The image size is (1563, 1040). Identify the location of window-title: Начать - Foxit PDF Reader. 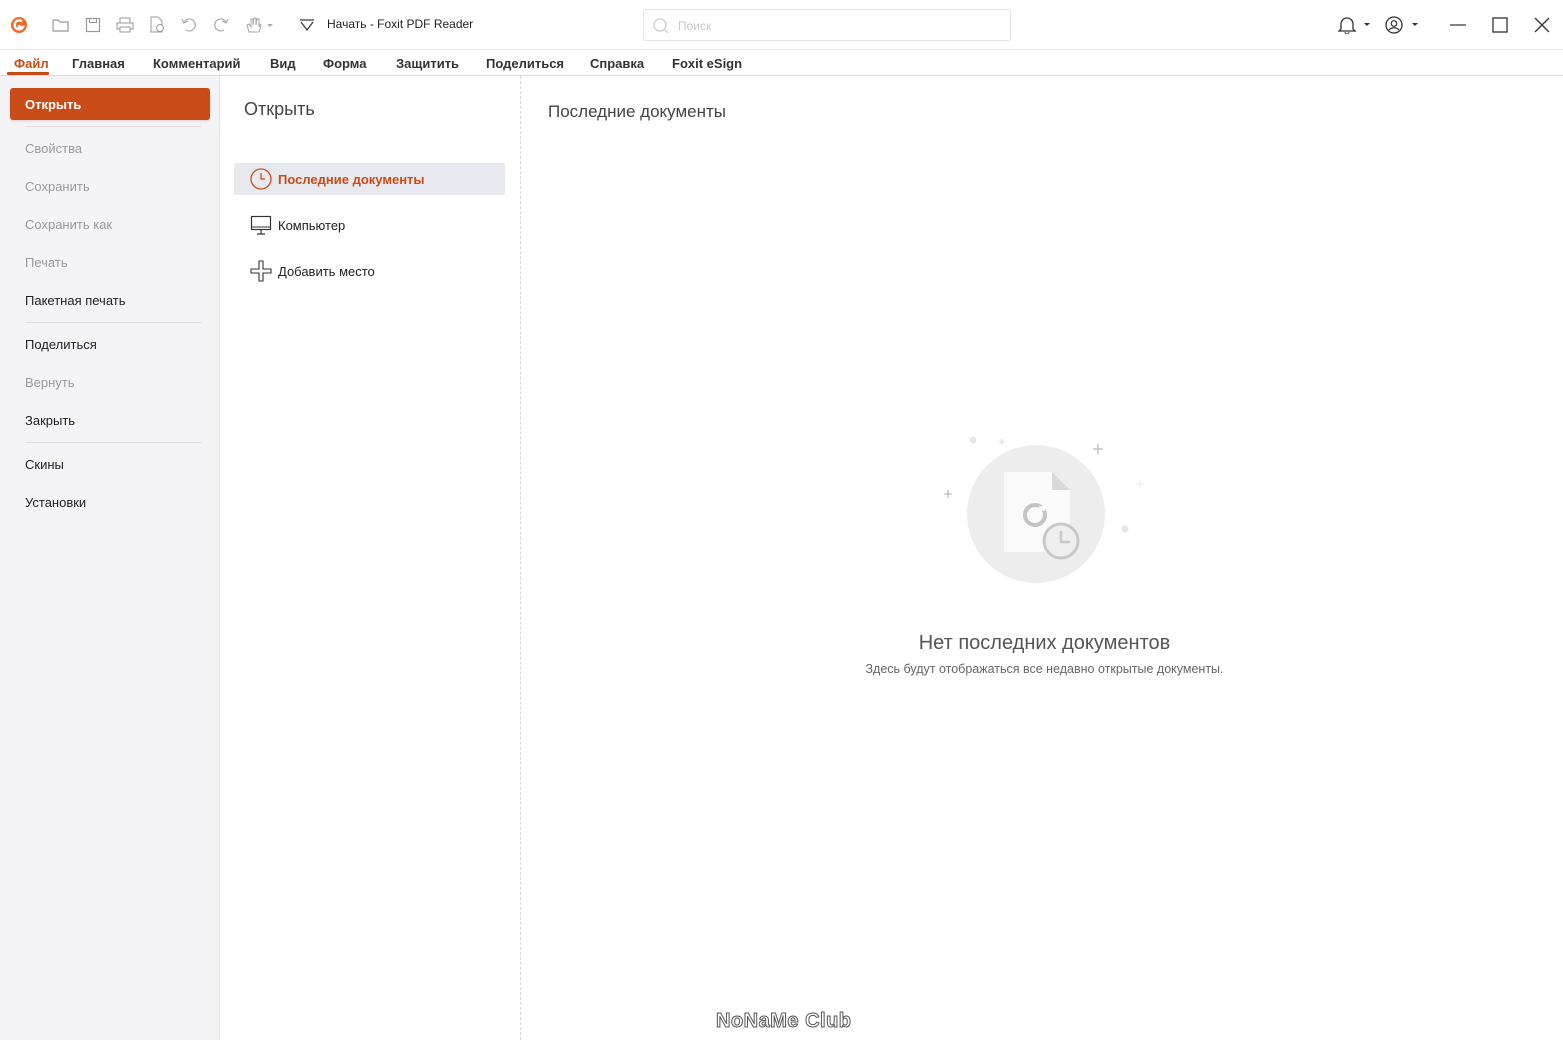
(400, 24).